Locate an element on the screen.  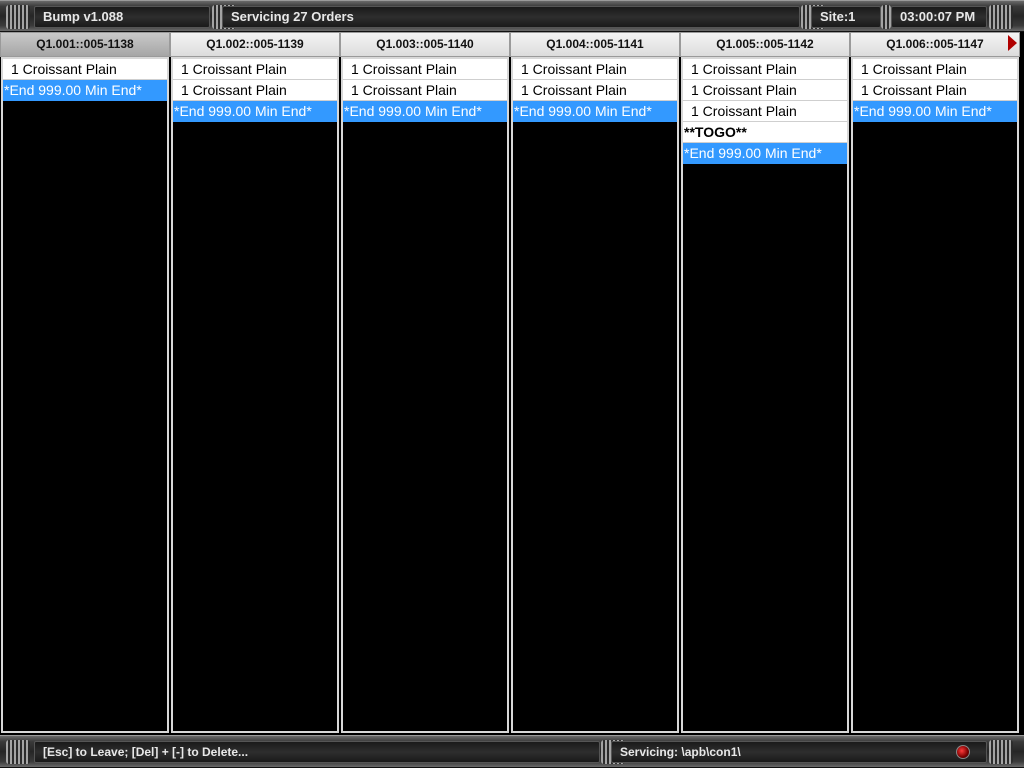
order-items-list: 1 Croissant Plain *End 999.00 Min End* is located at coordinates (85, 395).